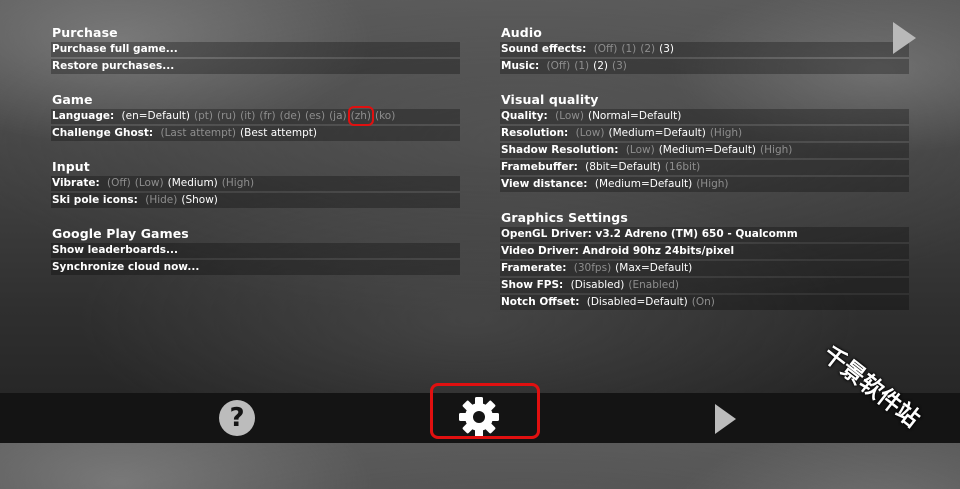 The width and height of the screenshot is (960, 489). I want to click on option-pt: (pt), so click(203, 116).